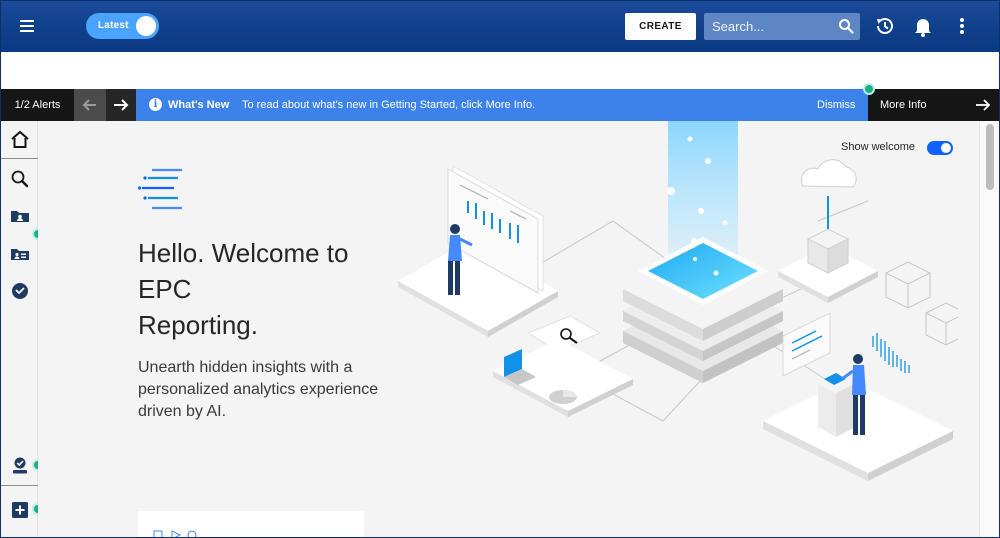 The height and width of the screenshot is (538, 1000). I want to click on create-button: CREATE, so click(660, 26).